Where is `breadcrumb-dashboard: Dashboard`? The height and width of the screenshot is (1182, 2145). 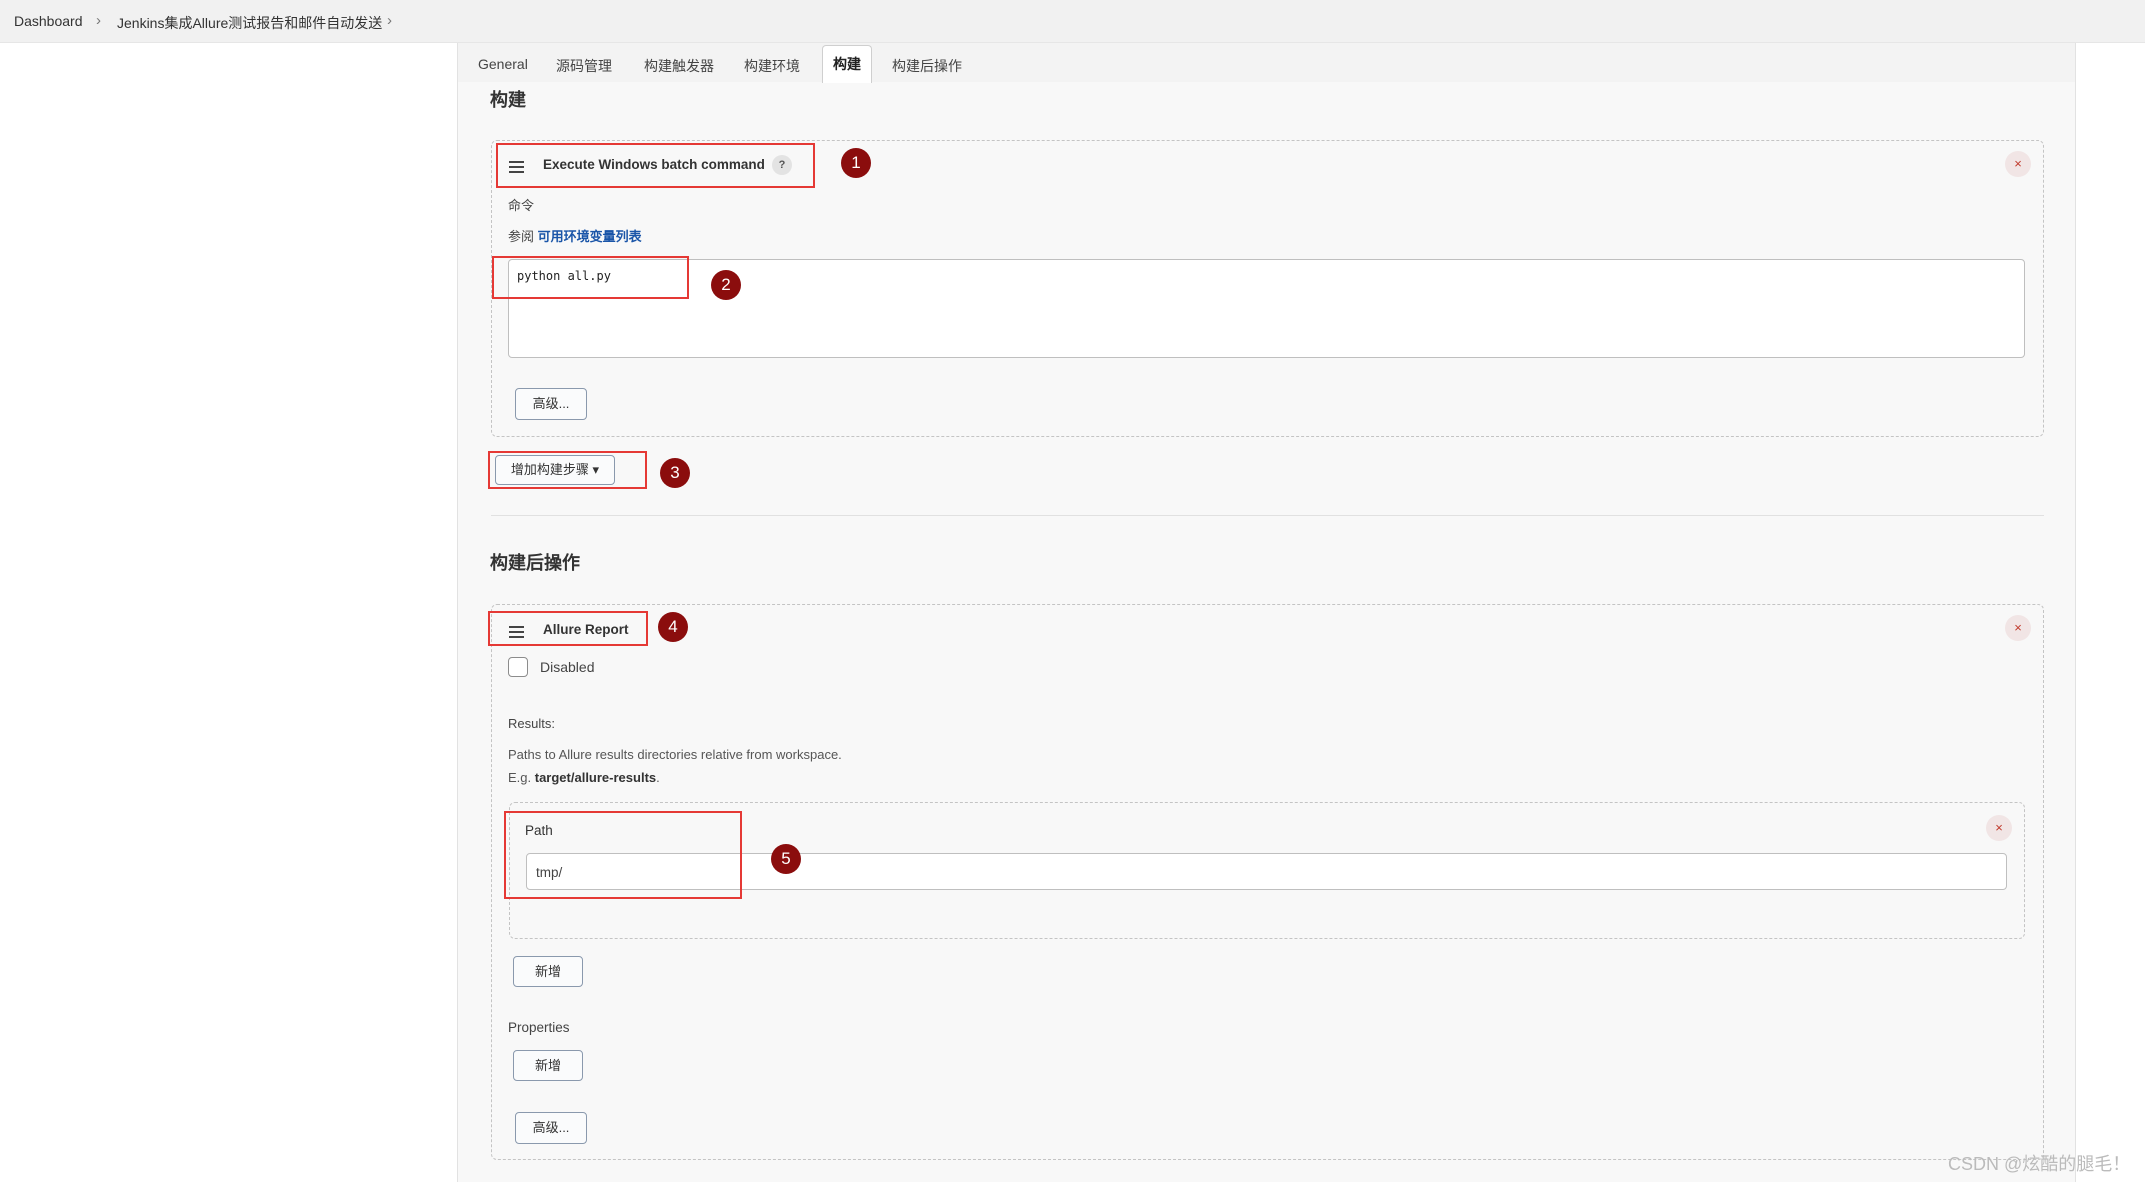
breadcrumb-dashboard: Dashboard is located at coordinates (48, 21).